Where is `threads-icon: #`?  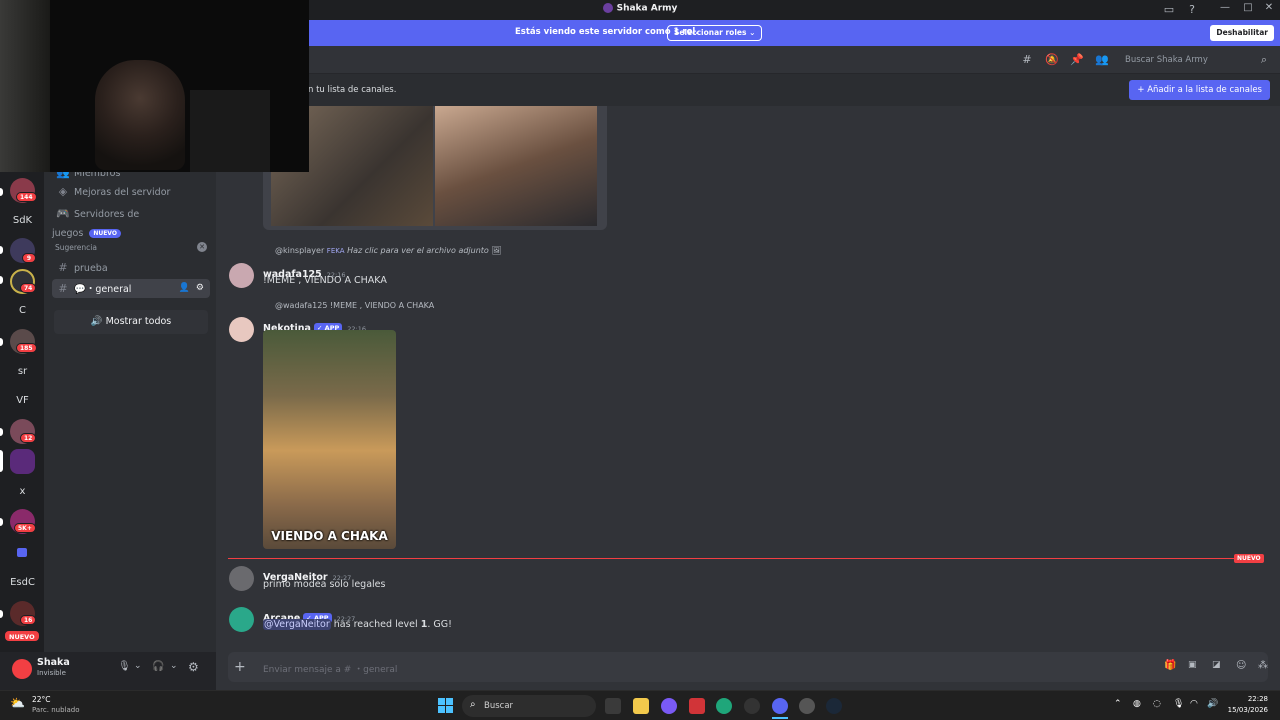 threads-icon: # is located at coordinates (1027, 60).